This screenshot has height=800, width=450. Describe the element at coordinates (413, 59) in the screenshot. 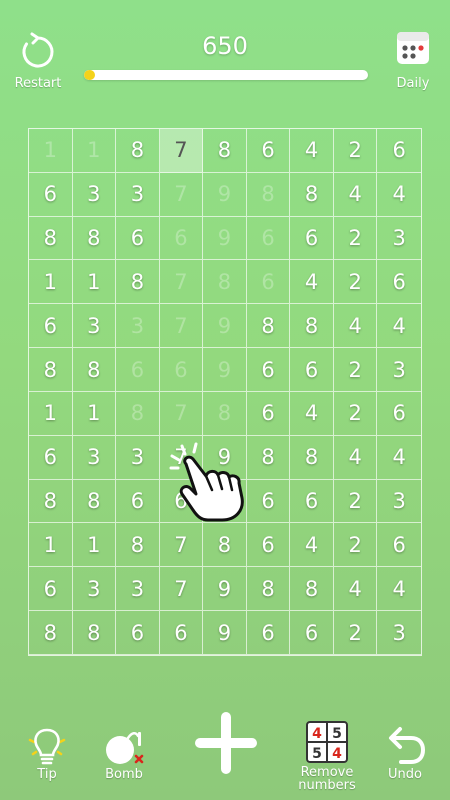

I see `daily-button: Daily` at that location.